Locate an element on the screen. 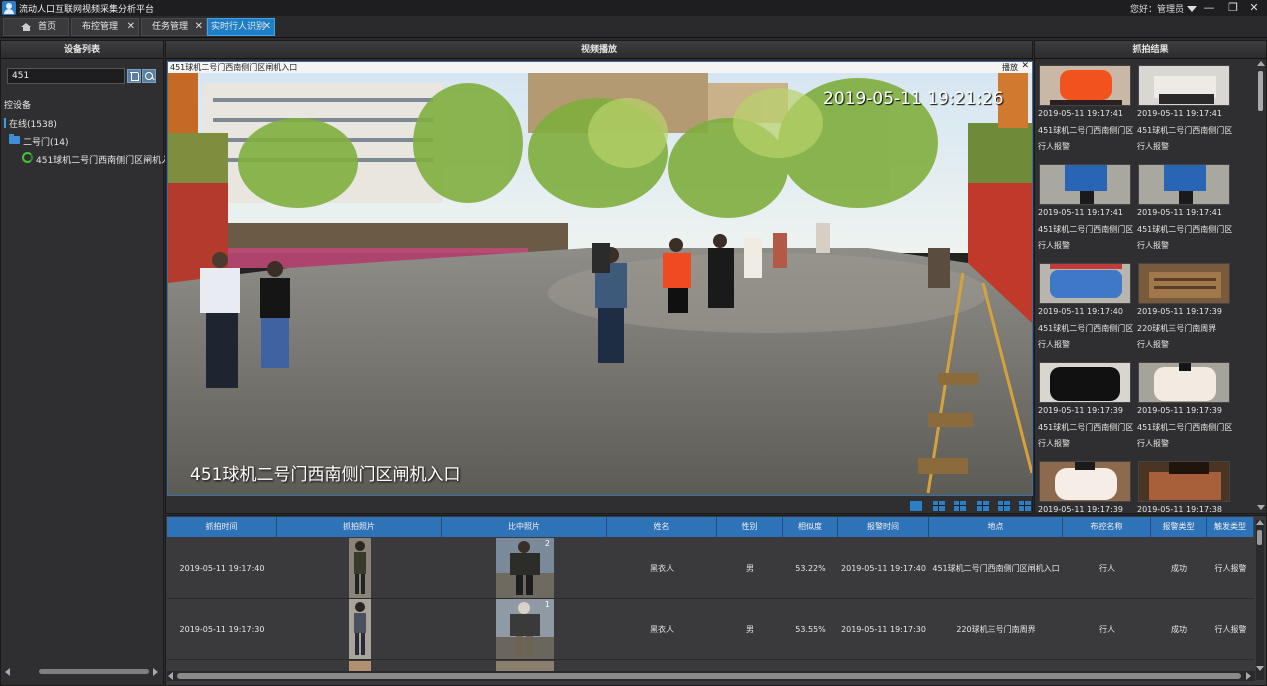 This screenshot has width=1267, height=686. matched-person-image: 1 is located at coordinates (525, 629).